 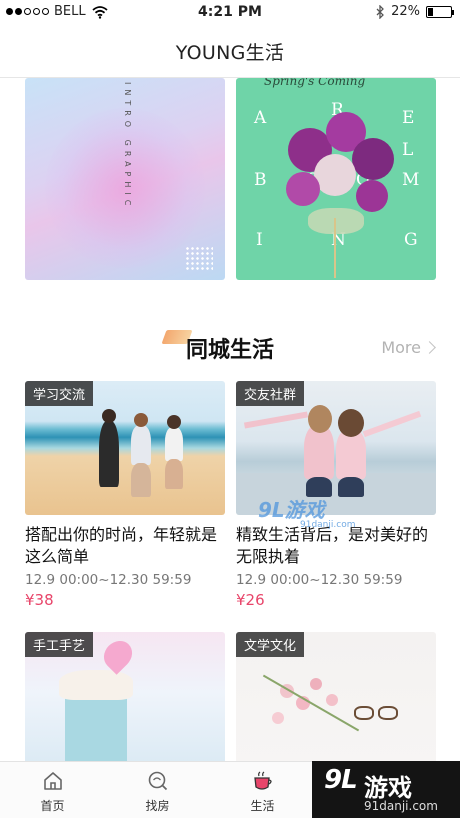 I want to click on banner-letter: G, so click(x=411, y=240).